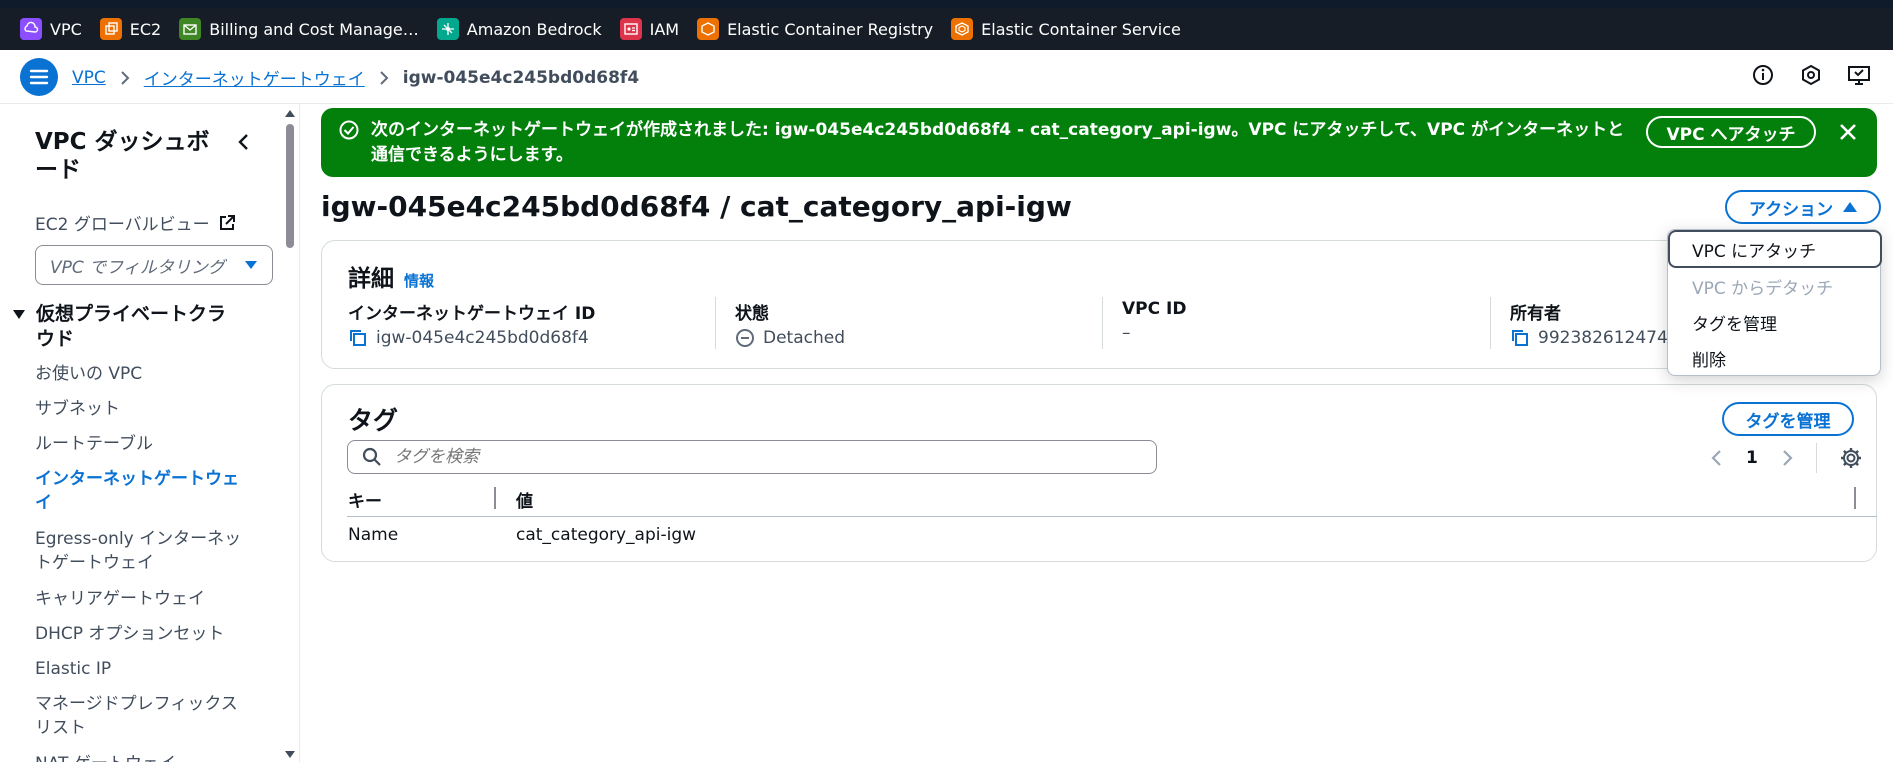 This screenshot has height=762, width=1893. Describe the element at coordinates (472, 314) in the screenshot. I see `detail-label: インターネットゲートウェイ ID` at that location.